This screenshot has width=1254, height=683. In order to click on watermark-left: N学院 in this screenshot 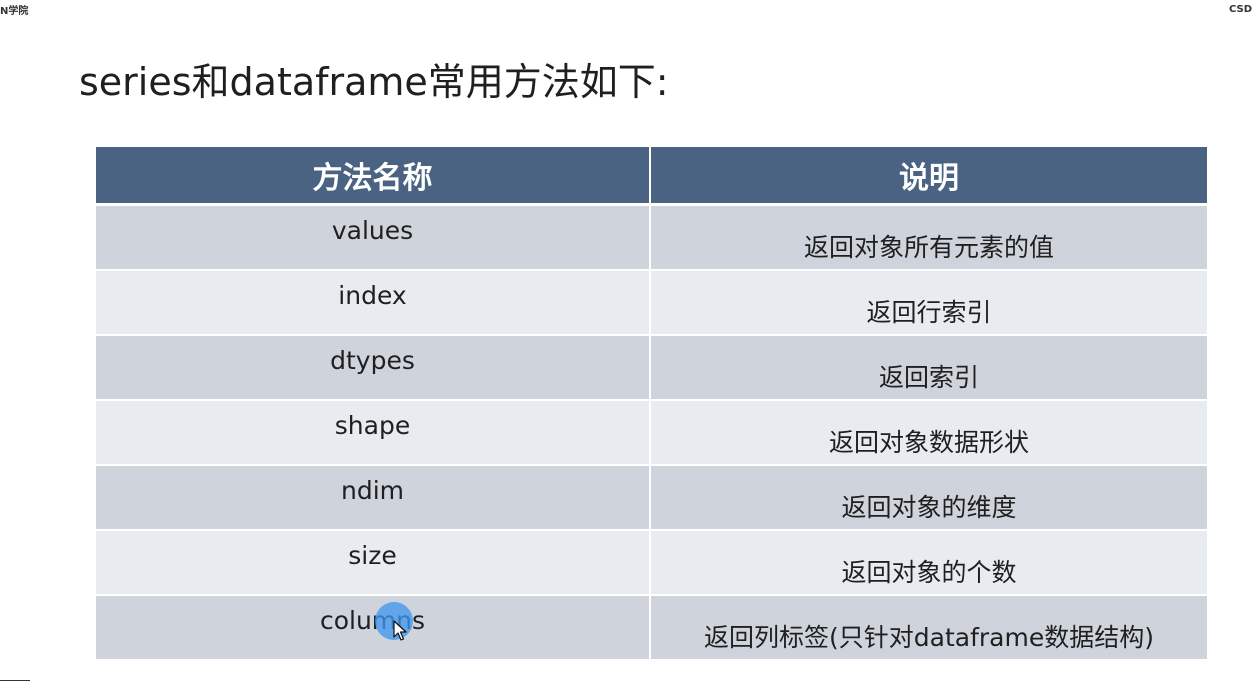, I will do `click(14, 11)`.